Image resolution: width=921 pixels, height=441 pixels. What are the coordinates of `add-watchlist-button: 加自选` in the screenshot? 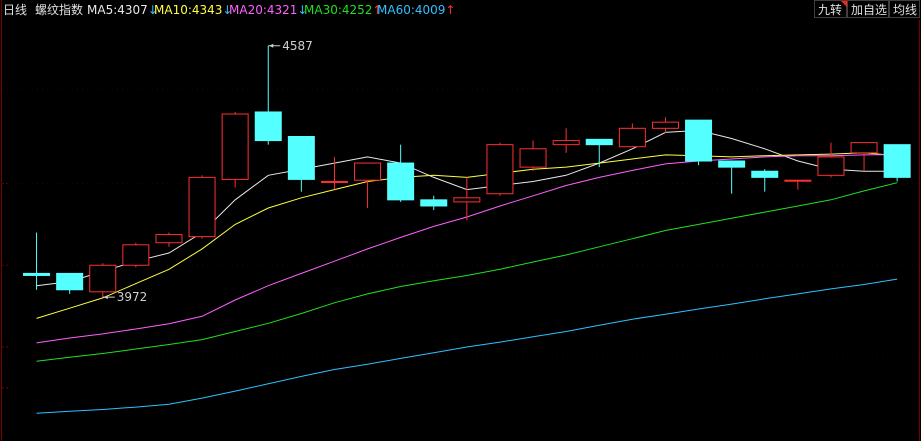 It's located at (868, 9).